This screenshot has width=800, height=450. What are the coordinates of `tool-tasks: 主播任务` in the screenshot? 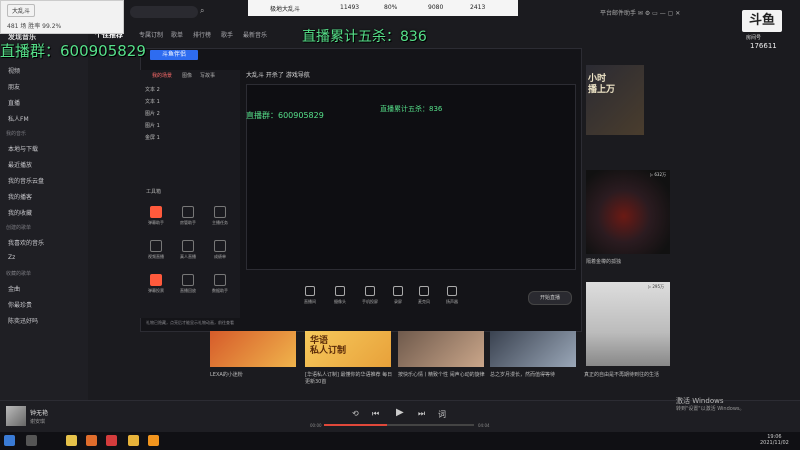 It's located at (220, 216).